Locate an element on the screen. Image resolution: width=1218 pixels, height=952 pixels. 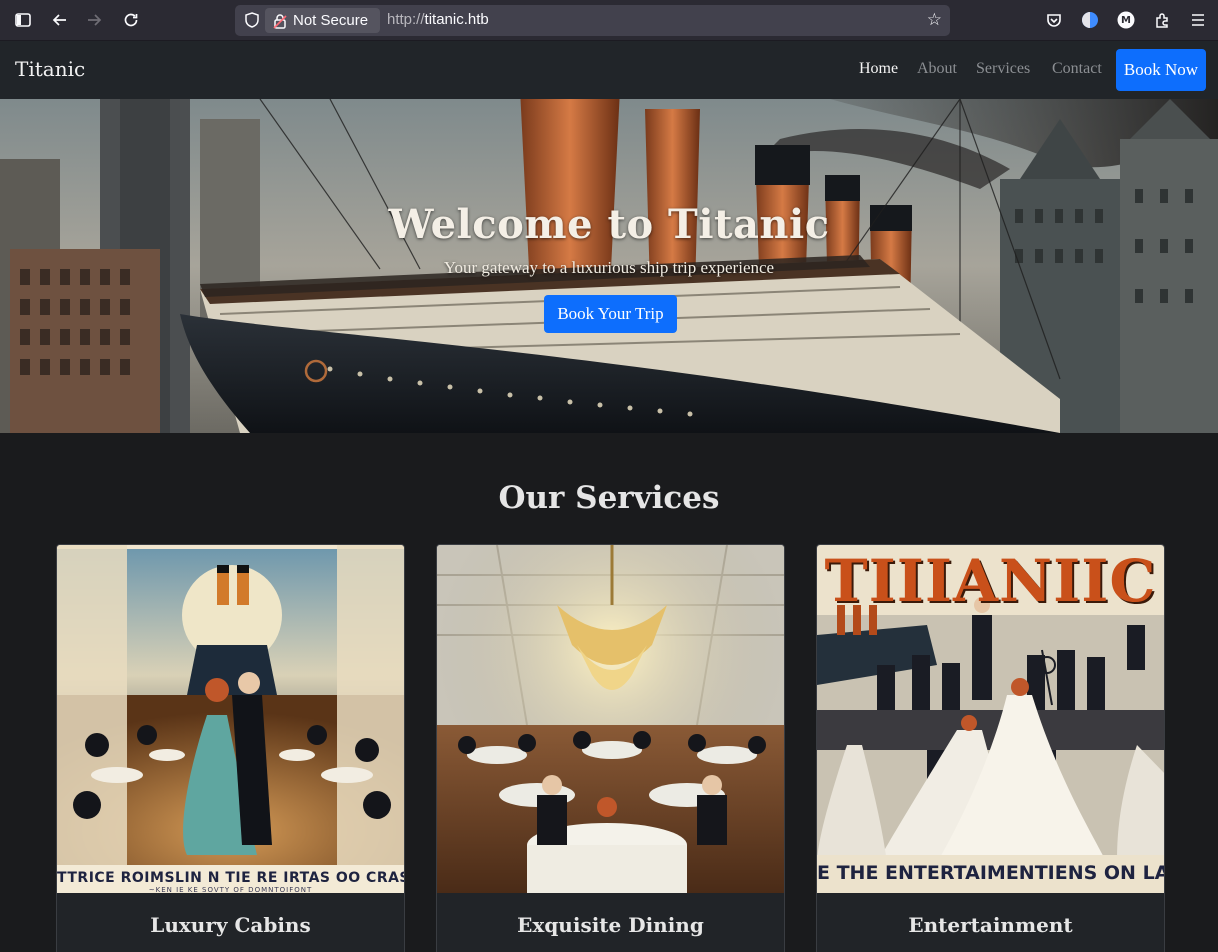
url-scheme: http:// is located at coordinates (406, 19).